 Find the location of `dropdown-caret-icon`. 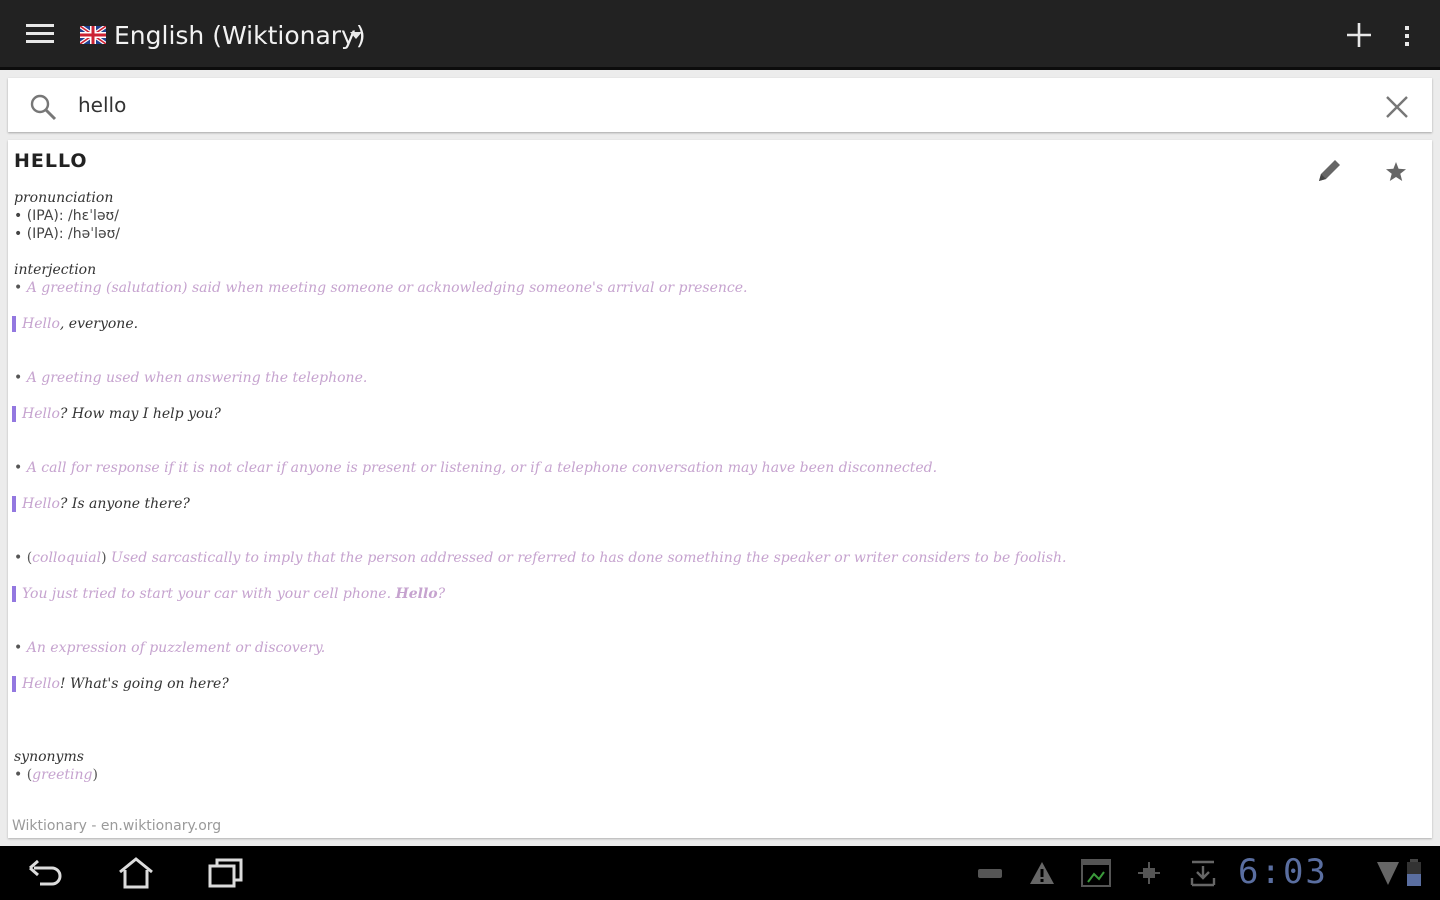

dropdown-caret-icon is located at coordinates (356, 35).